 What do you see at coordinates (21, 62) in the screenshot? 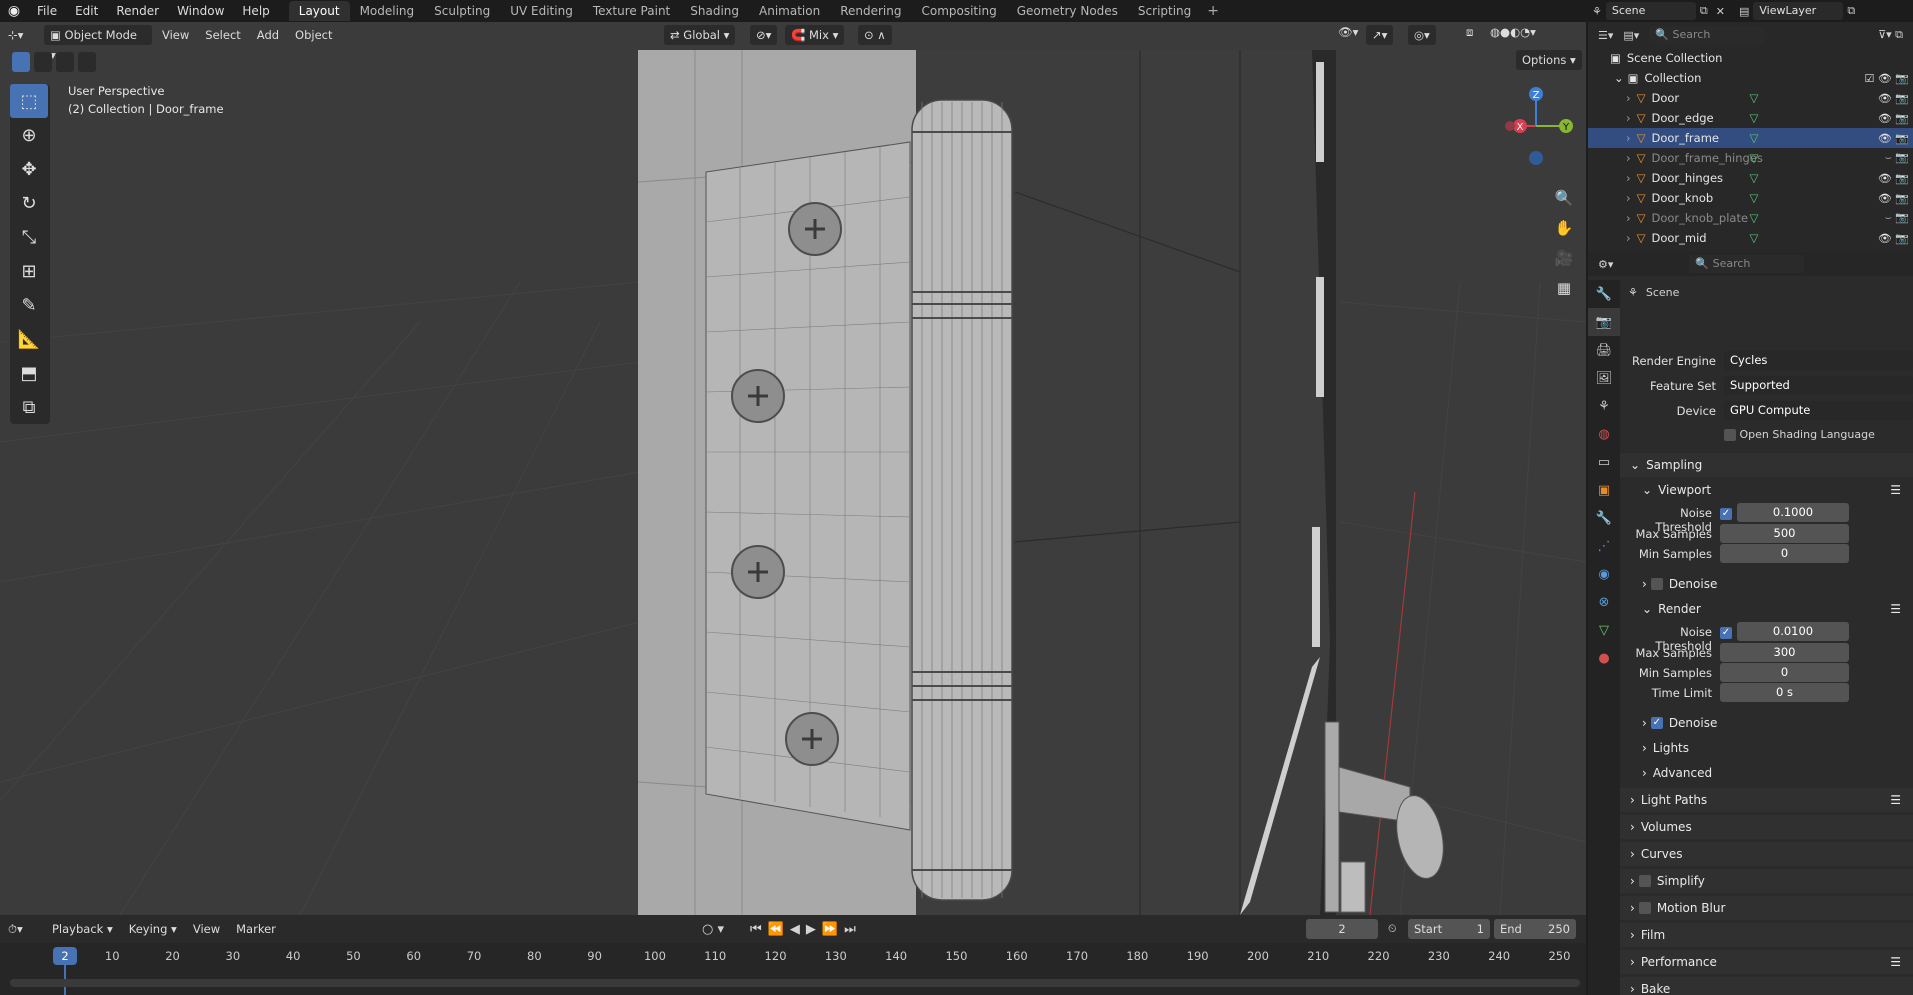
I see `select-new-icon` at bounding box center [21, 62].